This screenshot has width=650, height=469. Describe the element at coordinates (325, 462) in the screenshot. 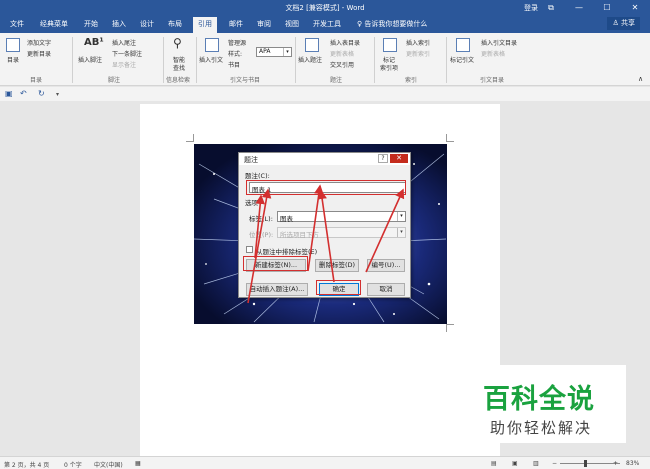

I see `status-bar: 第 2 页，共 4 页 0 个字 中文(中国) ▦ ▤ ▣ ▥ − + 83%` at that location.